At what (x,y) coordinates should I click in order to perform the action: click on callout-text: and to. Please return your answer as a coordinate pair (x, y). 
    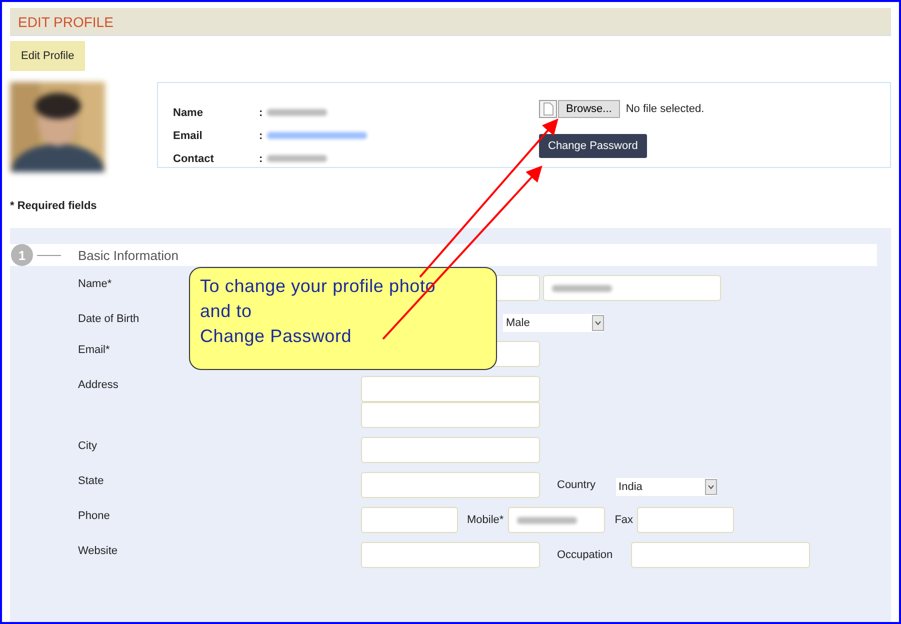
    Looking at the image, I should click on (226, 311).